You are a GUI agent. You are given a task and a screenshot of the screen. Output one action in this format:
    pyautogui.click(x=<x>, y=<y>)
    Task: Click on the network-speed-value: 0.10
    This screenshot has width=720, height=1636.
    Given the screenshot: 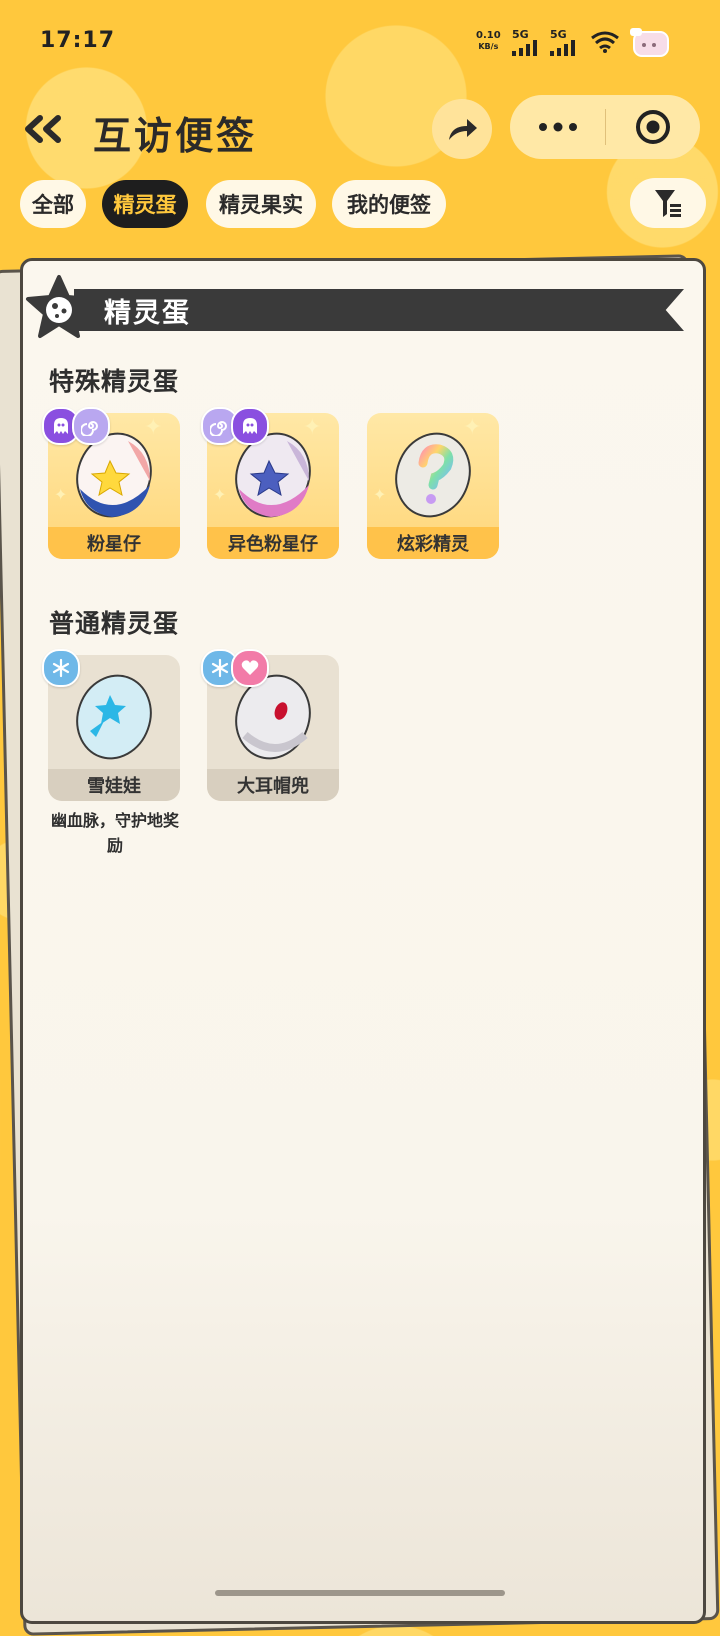 What is the action you would take?
    pyautogui.click(x=488, y=35)
    